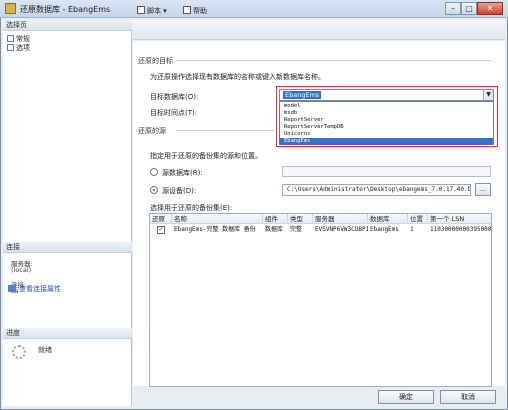 The width and height of the screenshot is (508, 410). I want to click on page-options: 选项, so click(18, 48).